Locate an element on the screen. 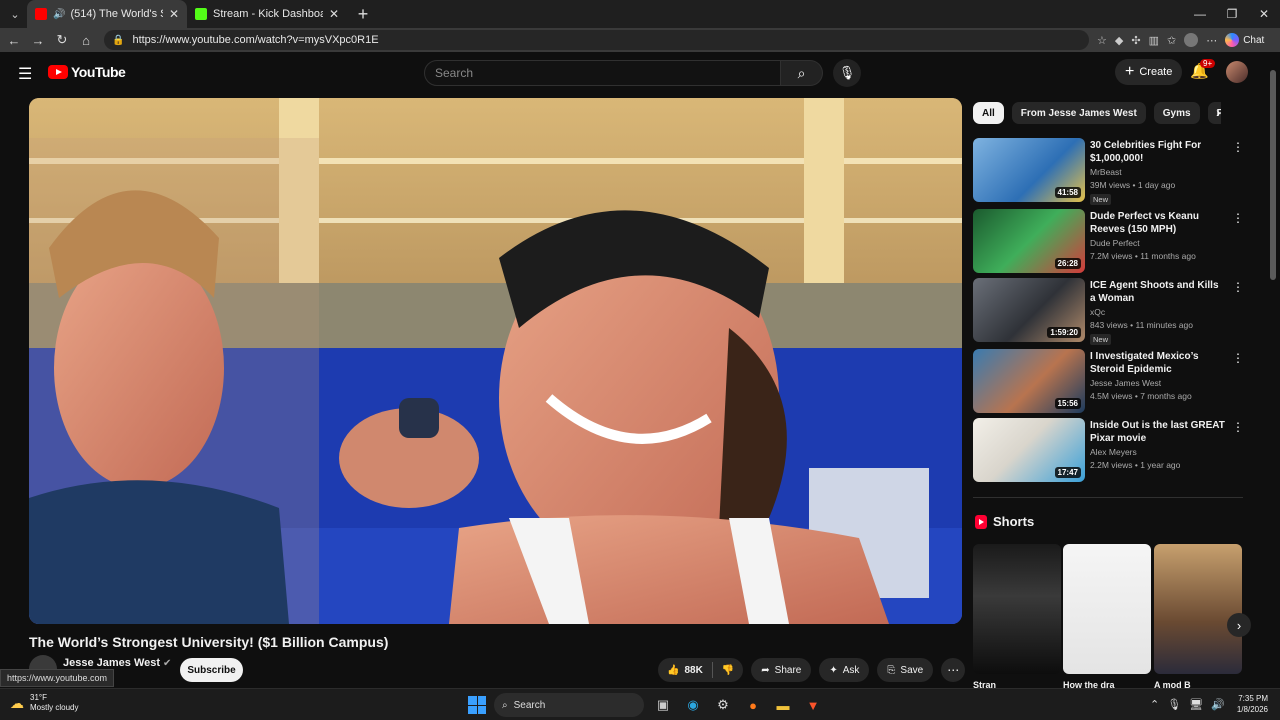 This screenshot has height=720, width=1280. video-thumbnail: 26:28 is located at coordinates (1029, 241).